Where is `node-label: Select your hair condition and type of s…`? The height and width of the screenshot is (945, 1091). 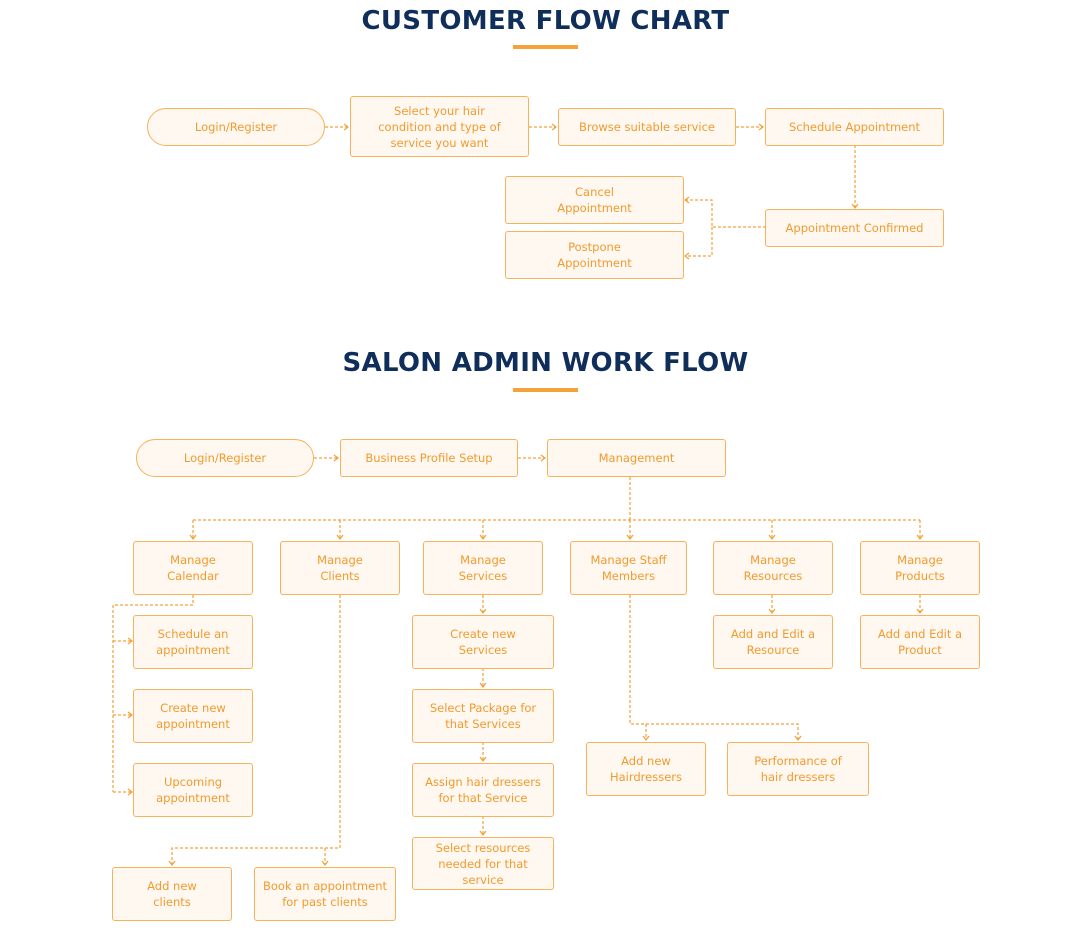
node-label: Select your hair condition and type of s… is located at coordinates (439, 126).